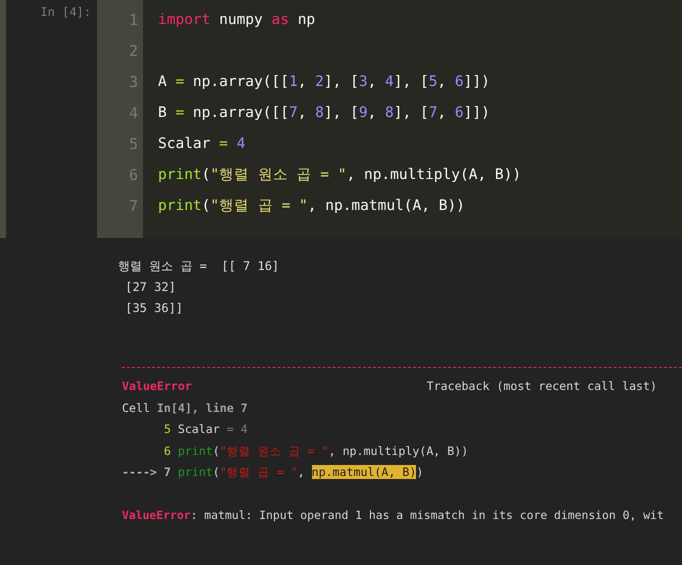  Describe the element at coordinates (324, 113) in the screenshot. I see `code-line: B = np.array([[7, 8], [9, 8], [7, 6]])` at that location.